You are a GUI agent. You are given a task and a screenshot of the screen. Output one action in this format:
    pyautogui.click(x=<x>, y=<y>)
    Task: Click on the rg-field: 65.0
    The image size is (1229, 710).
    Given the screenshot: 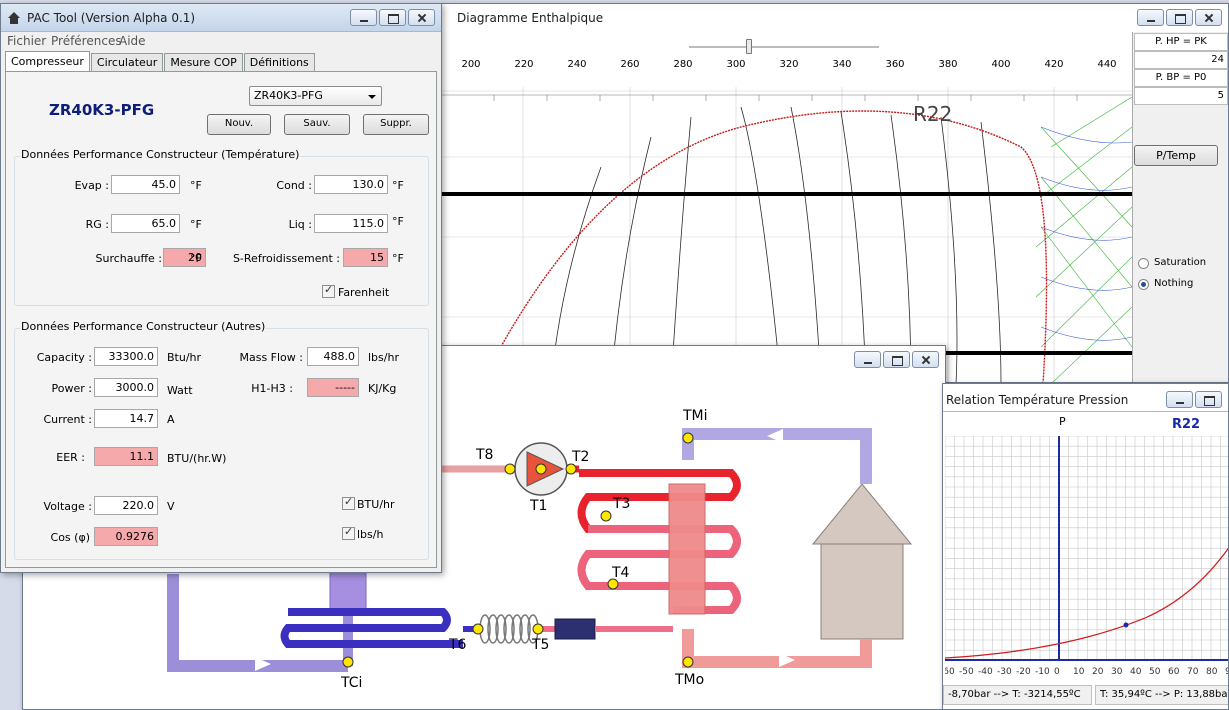 What is the action you would take?
    pyautogui.click(x=145, y=223)
    